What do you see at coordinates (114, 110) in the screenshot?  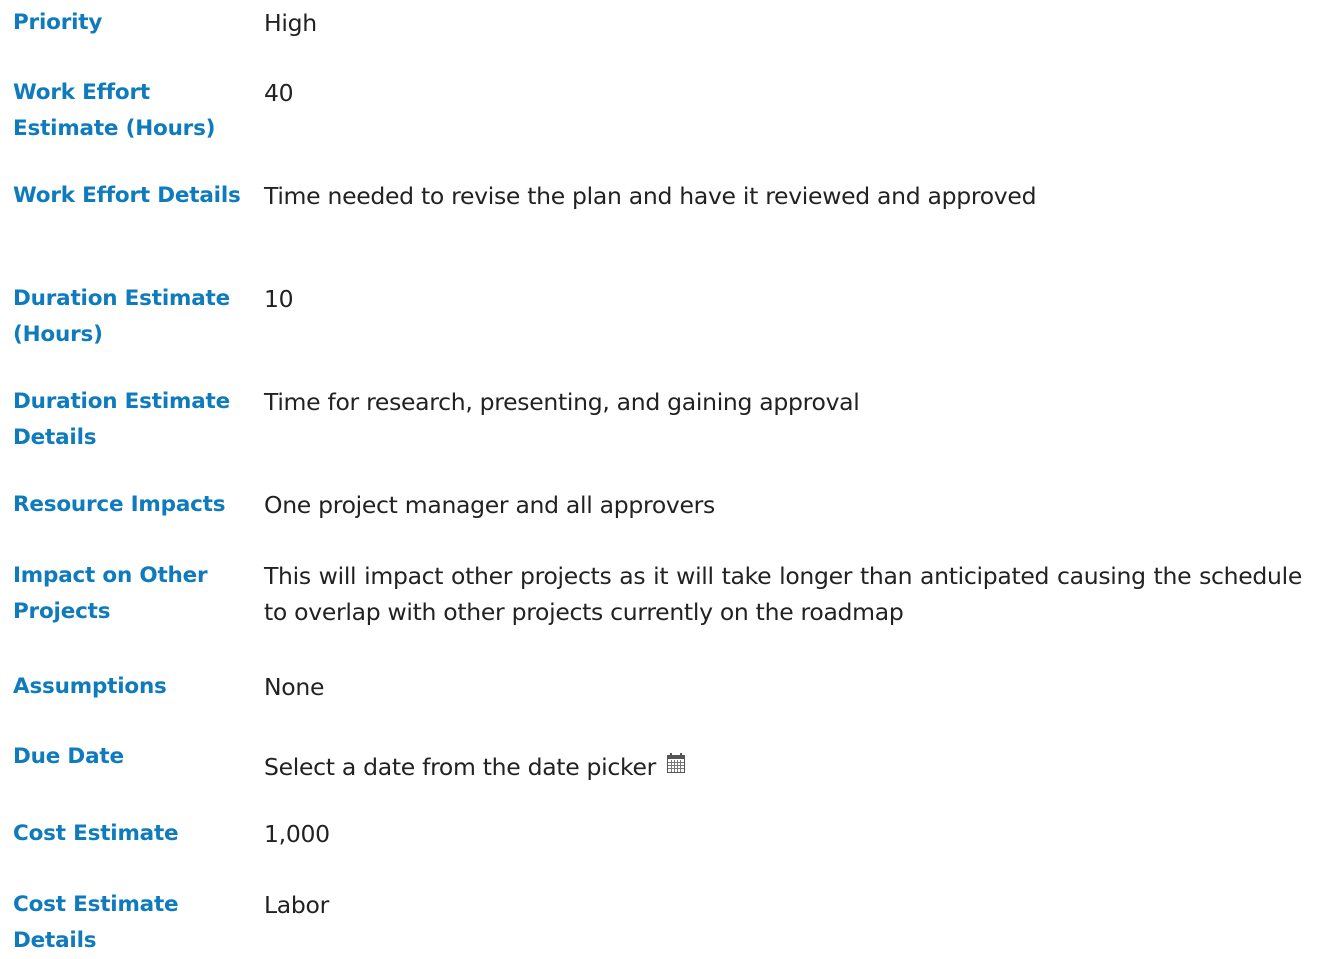 I see `field-label-work-effort-estimate: Work Effort Estimate (Hours)` at bounding box center [114, 110].